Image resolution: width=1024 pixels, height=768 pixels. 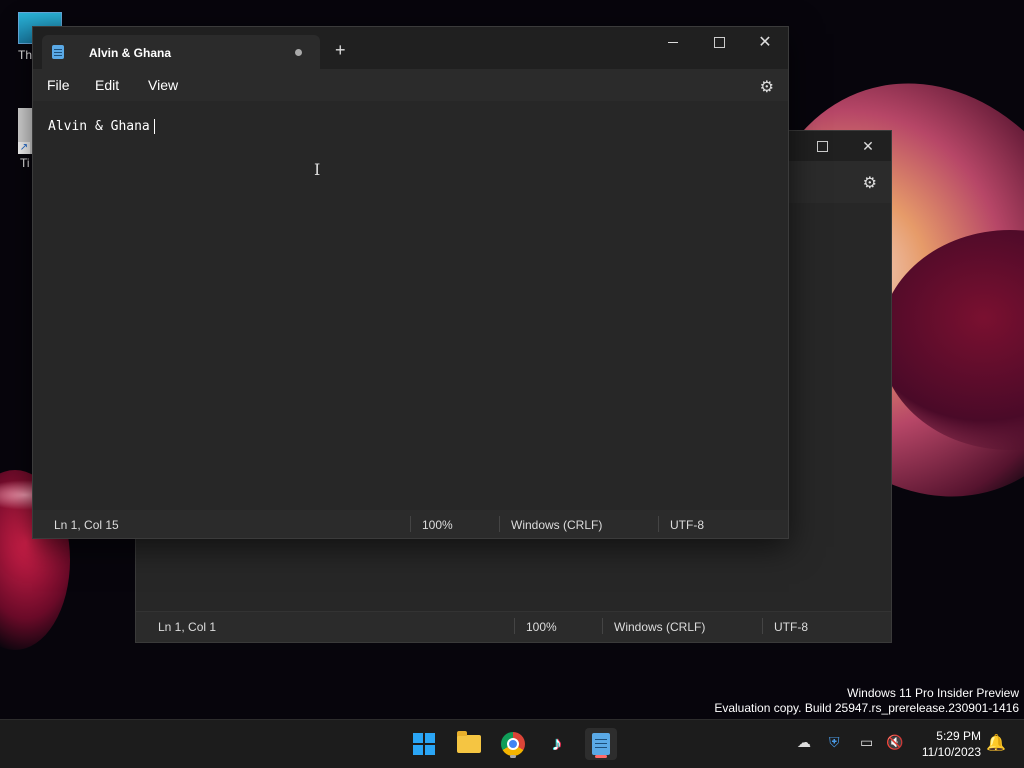 I want to click on evaluation-watermark-line1: Windows 11 Pro Insider Preview, so click(x=933, y=693).